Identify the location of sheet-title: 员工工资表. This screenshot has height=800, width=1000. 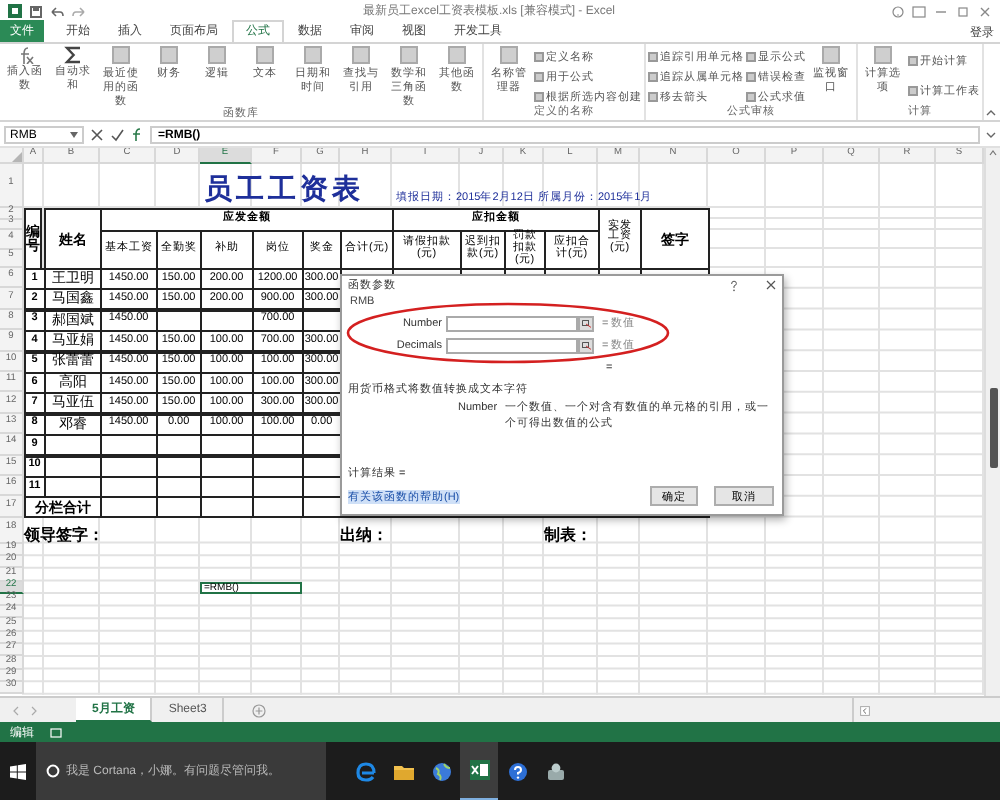
(284, 190).